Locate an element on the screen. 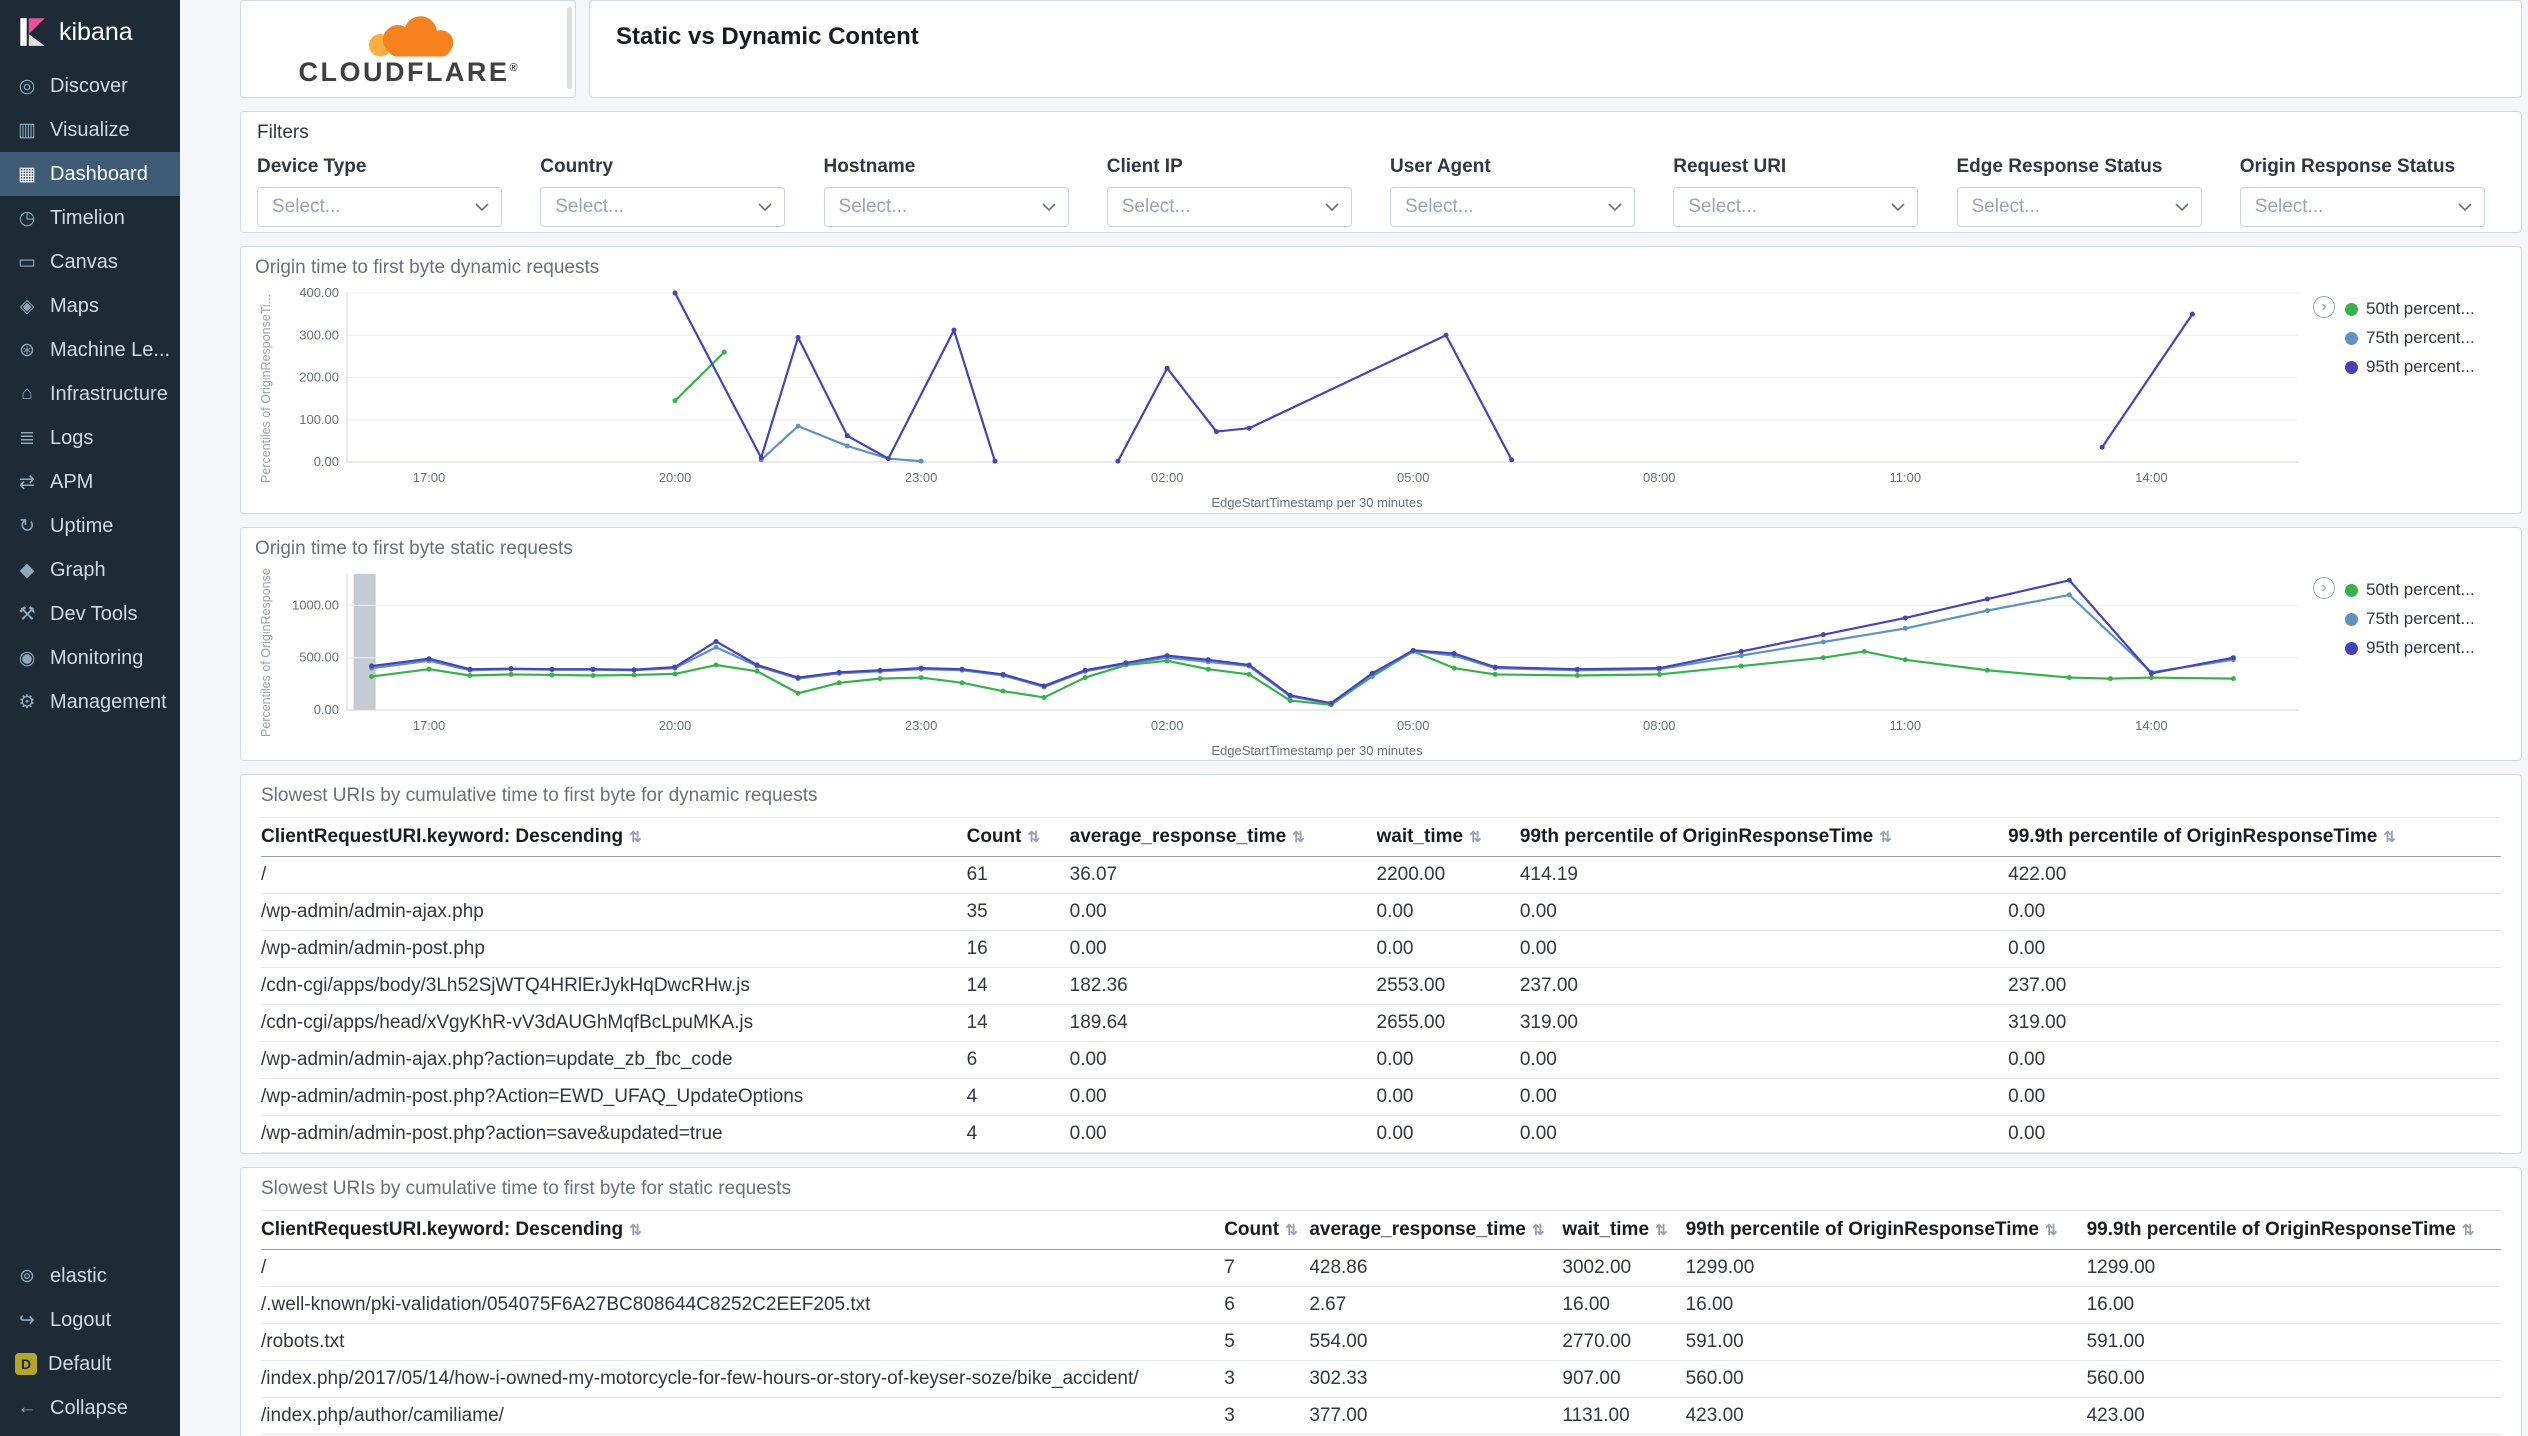 Image resolution: width=2528 pixels, height=1436 pixels. filter-label: Device Type is located at coordinates (312, 166).